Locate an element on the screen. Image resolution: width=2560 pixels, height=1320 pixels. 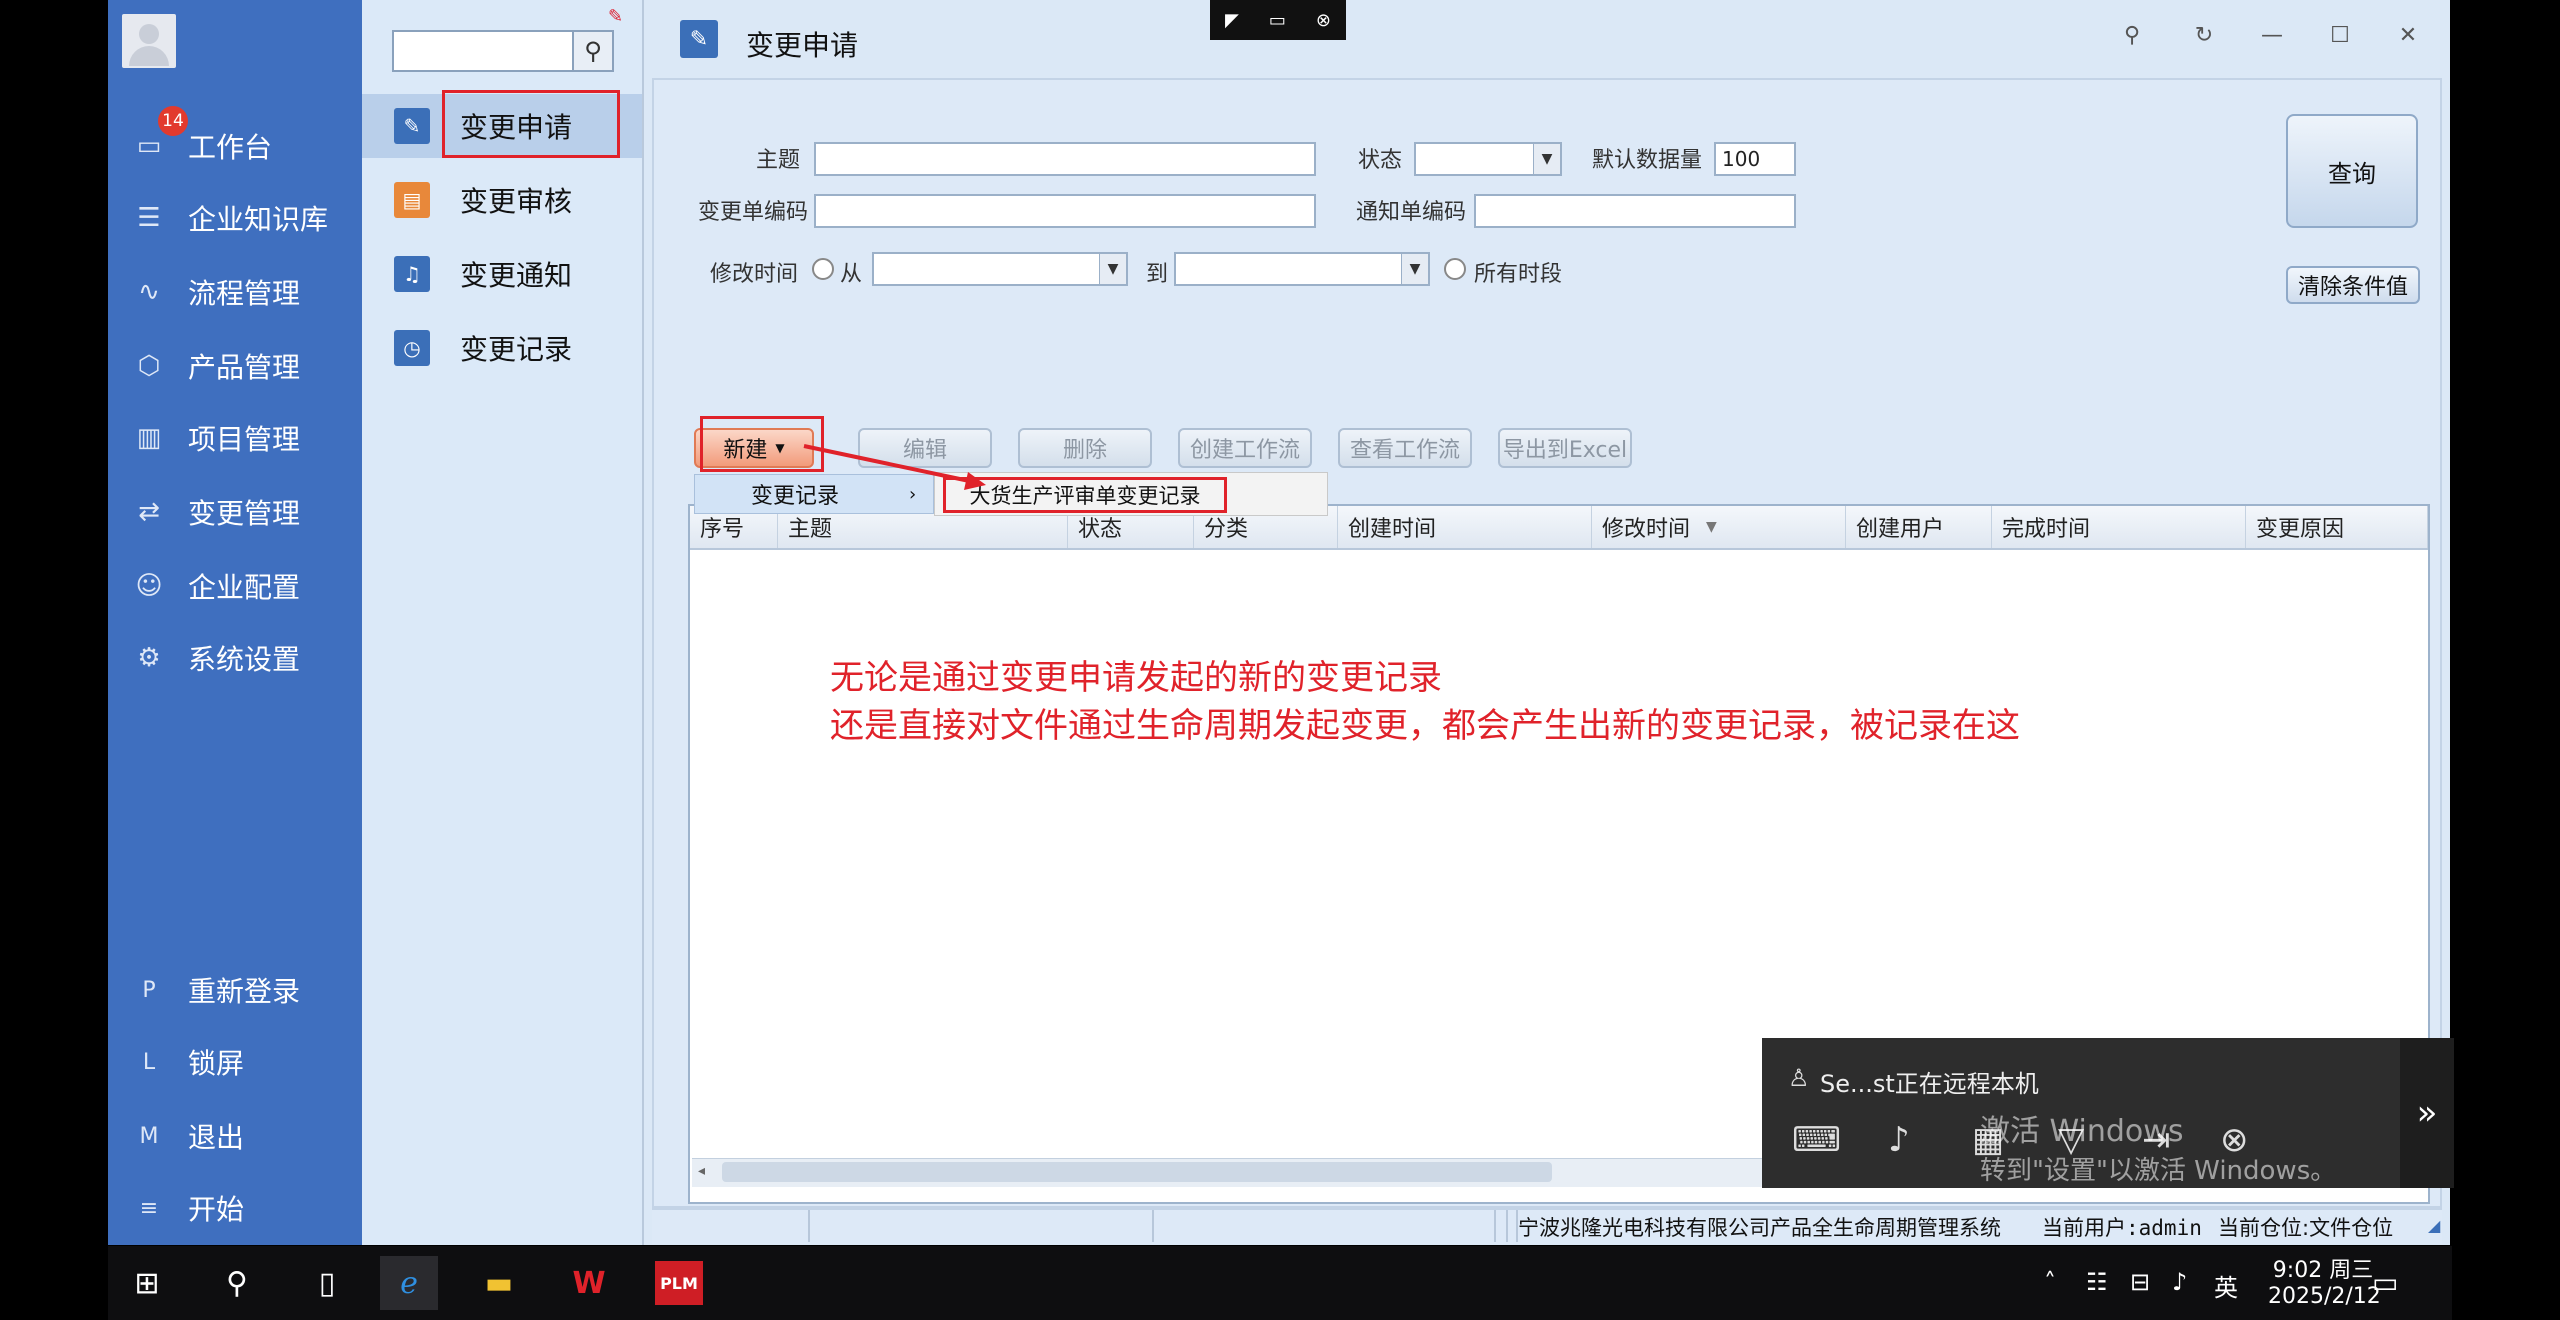
modify-time-label: 修改时间 is located at coordinates (754, 274).